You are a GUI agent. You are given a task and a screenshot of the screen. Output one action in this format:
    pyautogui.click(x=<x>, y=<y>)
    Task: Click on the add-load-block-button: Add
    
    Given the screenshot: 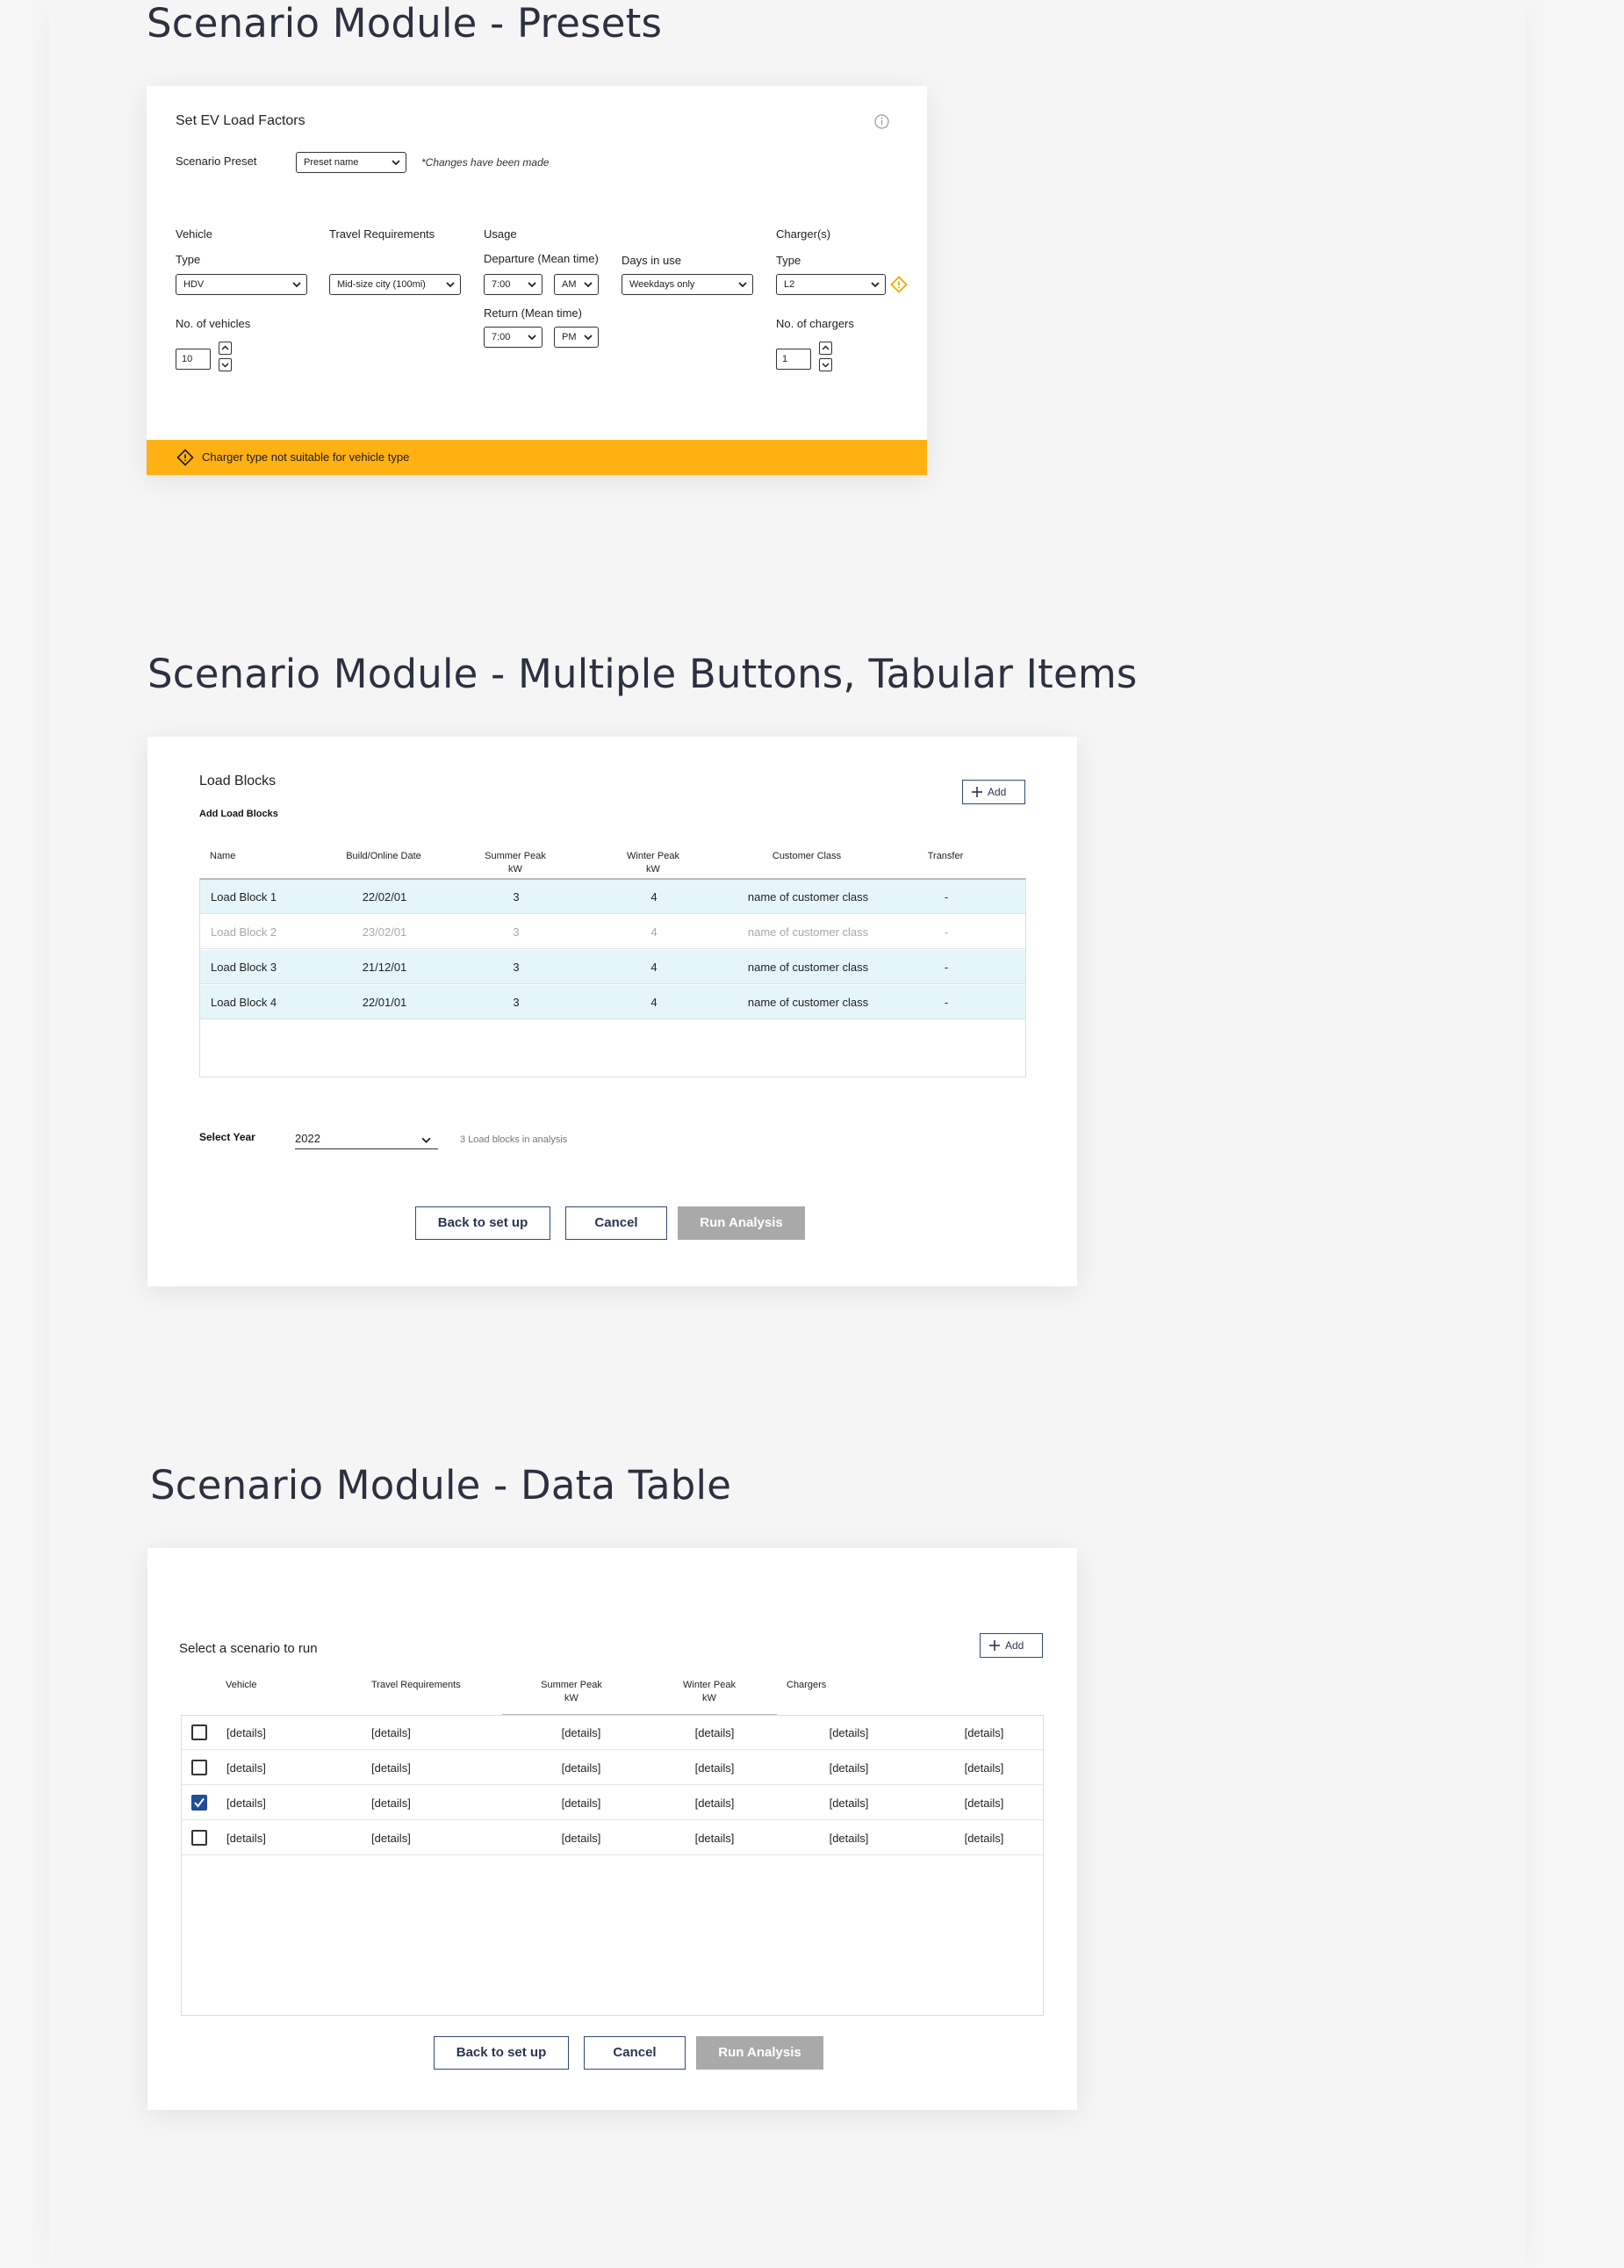 What is the action you would take?
    pyautogui.click(x=994, y=792)
    